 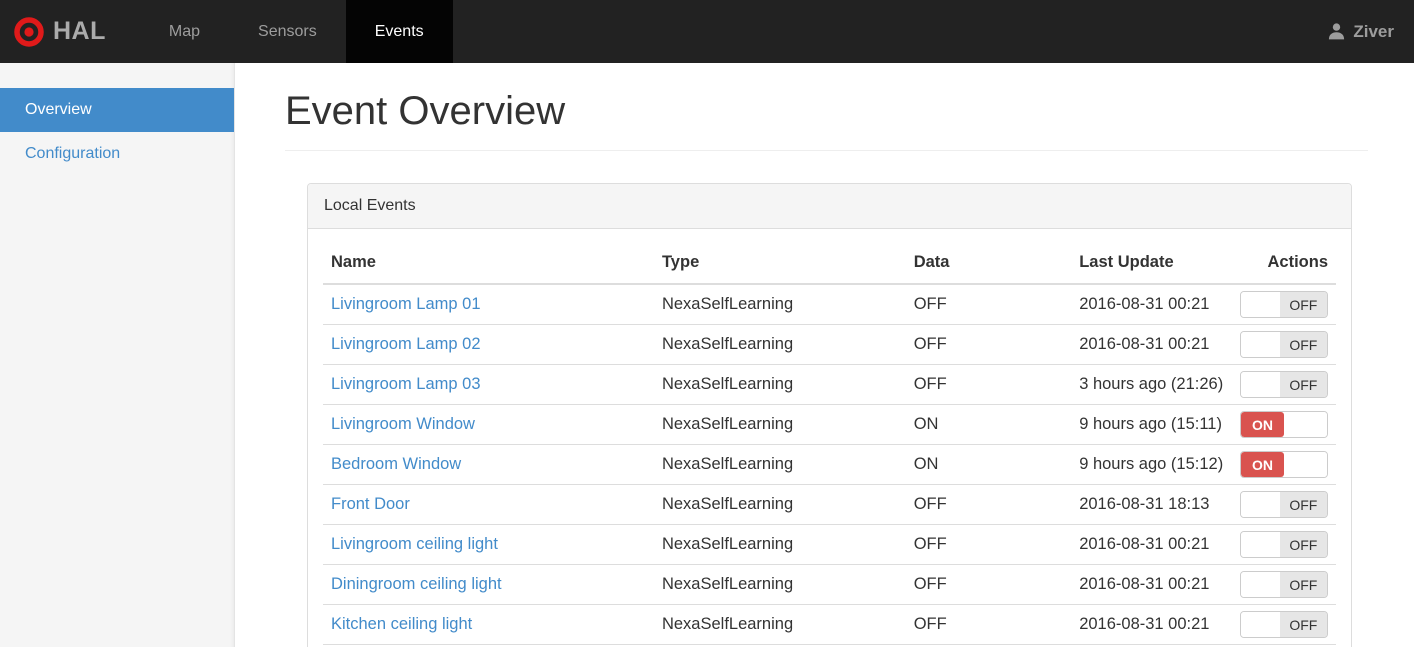 What do you see at coordinates (117, 154) in the screenshot?
I see `sidebar-item-configuration: Configuration` at bounding box center [117, 154].